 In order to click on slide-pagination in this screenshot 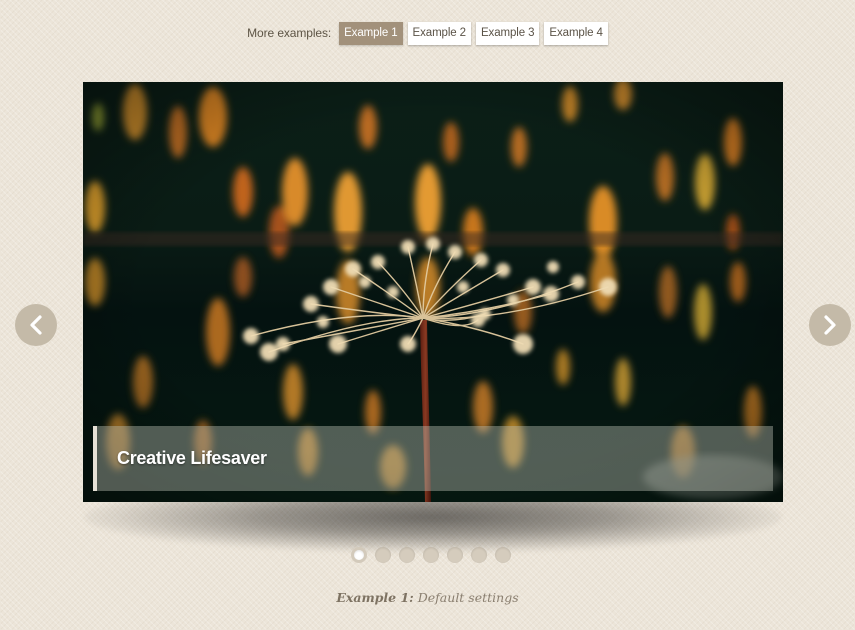, I will do `click(431, 555)`.